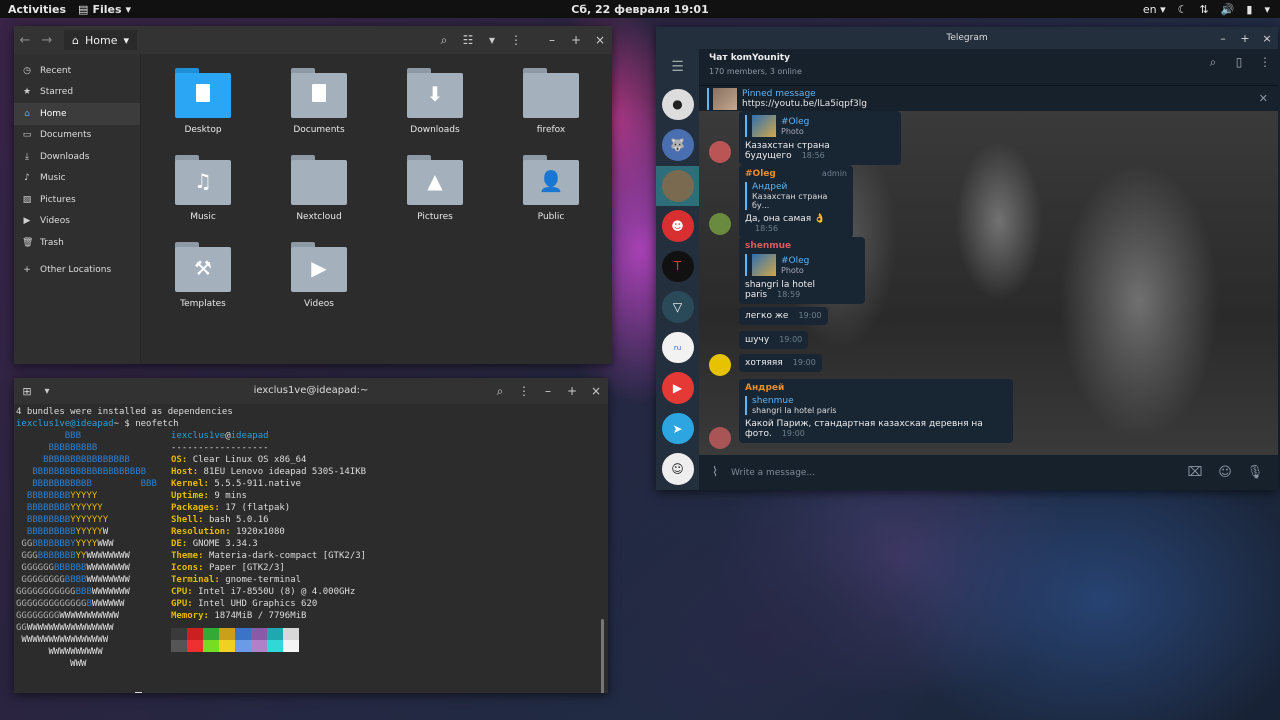  Describe the element at coordinates (319, 275) in the screenshot. I see `folder-videos: ▶ Videos` at that location.